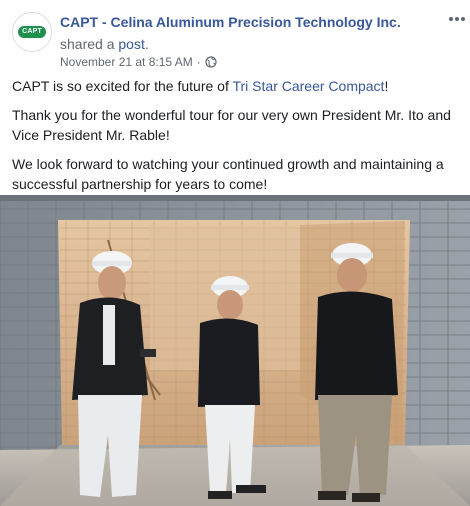 The height and width of the screenshot is (506, 470). What do you see at coordinates (457, 19) in the screenshot?
I see `ellipsis-icon` at bounding box center [457, 19].